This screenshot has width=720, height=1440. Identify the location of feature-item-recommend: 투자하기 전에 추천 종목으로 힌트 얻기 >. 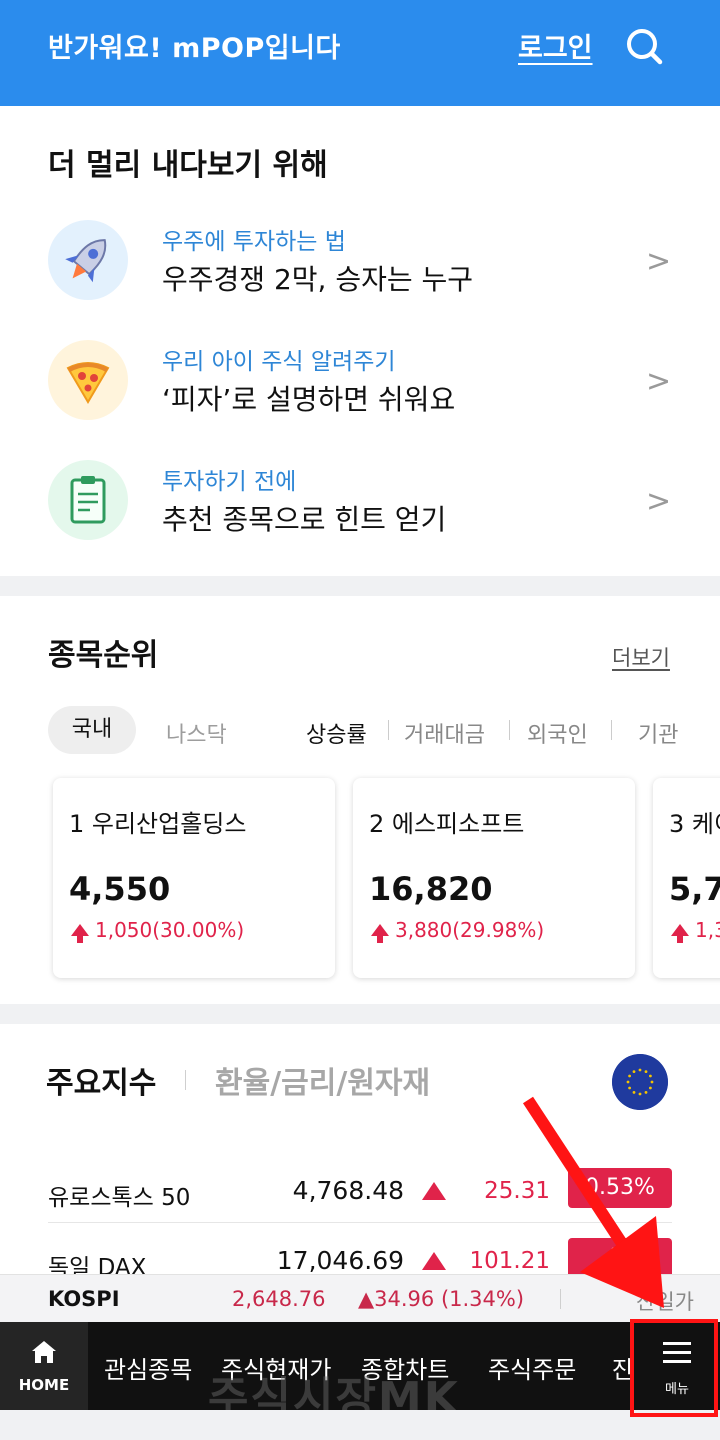
(360, 511).